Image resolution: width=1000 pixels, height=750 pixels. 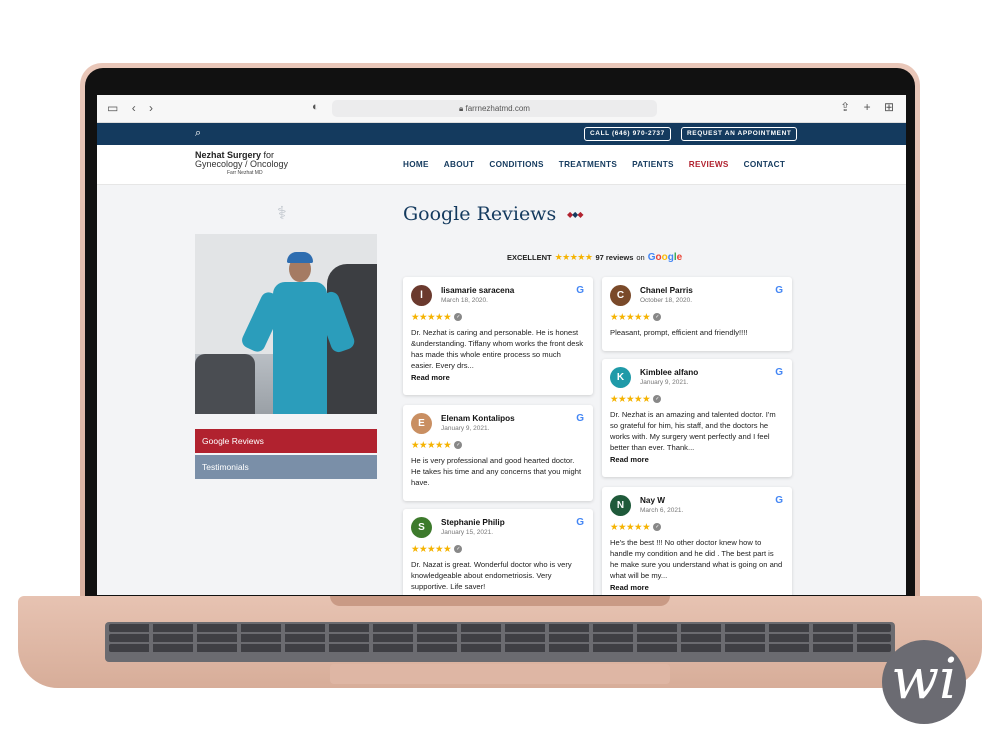 I want to click on avatar: S, so click(x=421, y=527).